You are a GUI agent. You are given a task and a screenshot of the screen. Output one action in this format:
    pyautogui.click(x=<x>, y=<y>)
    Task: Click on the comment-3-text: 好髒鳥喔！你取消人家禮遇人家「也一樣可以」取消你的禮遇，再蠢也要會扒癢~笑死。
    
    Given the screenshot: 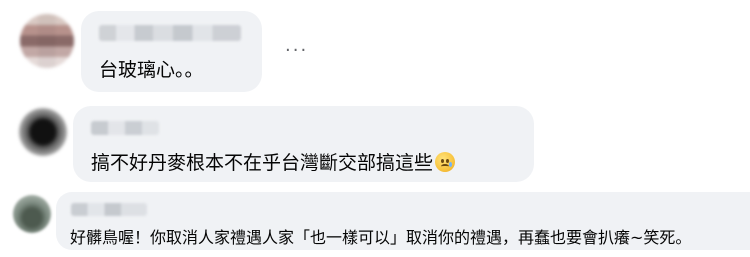 What is the action you would take?
    pyautogui.click(x=381, y=237)
    